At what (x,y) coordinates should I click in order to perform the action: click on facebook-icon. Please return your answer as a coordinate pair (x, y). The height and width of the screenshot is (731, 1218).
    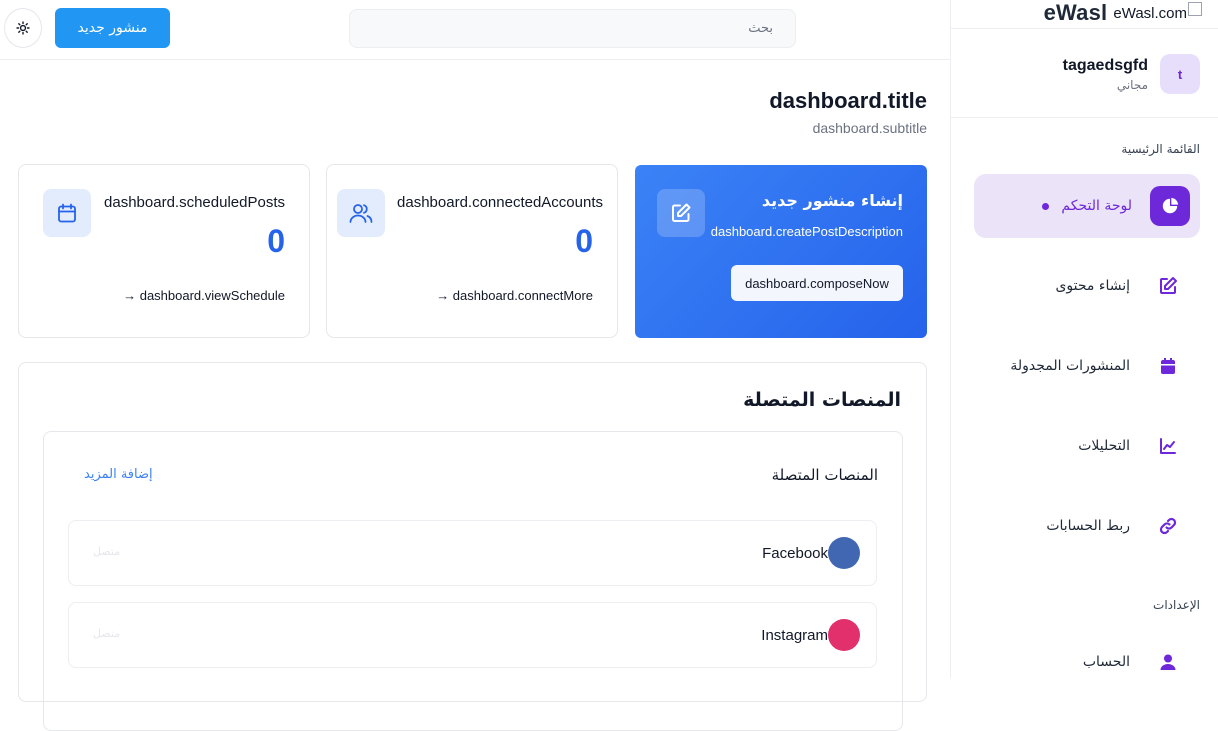
    Looking at the image, I should click on (844, 553).